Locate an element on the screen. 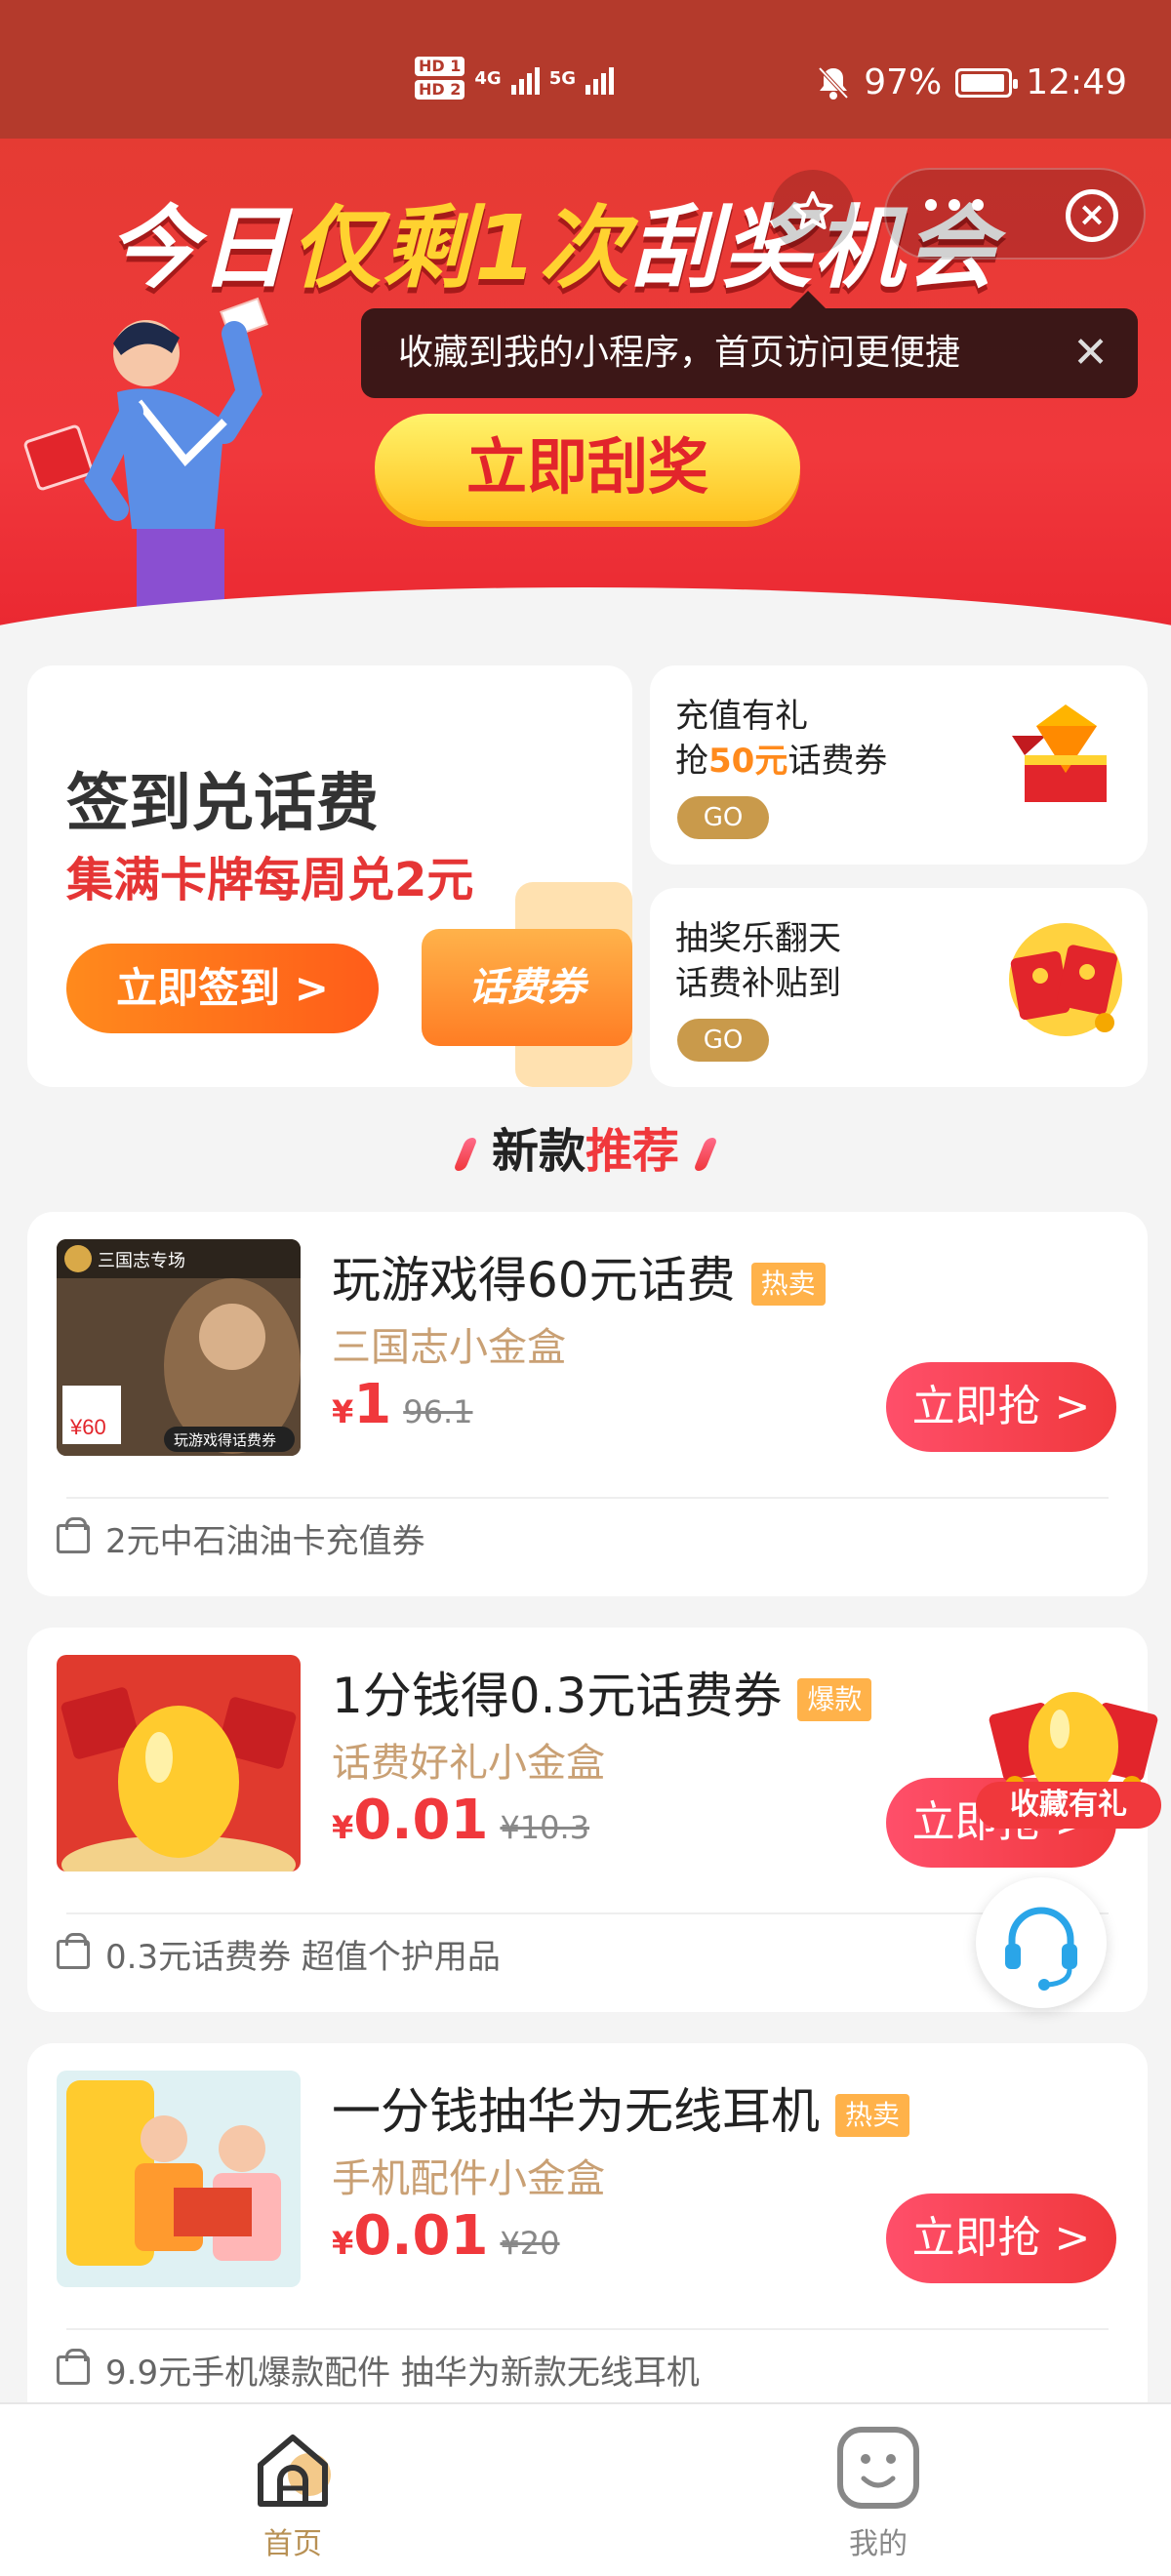 This screenshot has width=1171, height=2576. recharge-amount: 50元 is located at coordinates (748, 761).